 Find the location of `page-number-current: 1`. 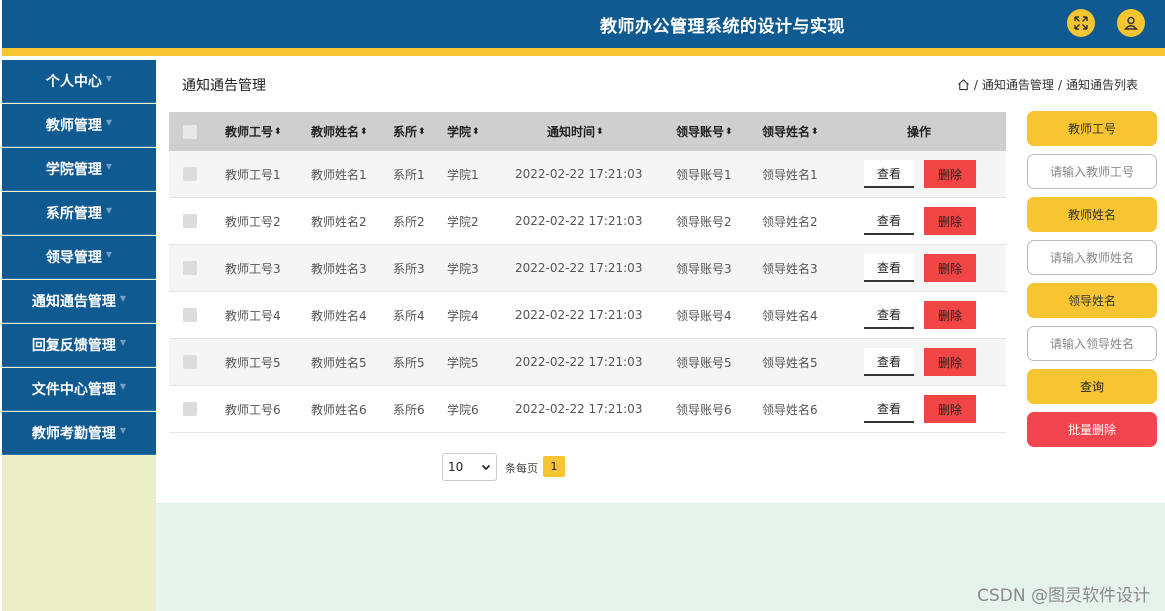

page-number-current: 1 is located at coordinates (554, 466).